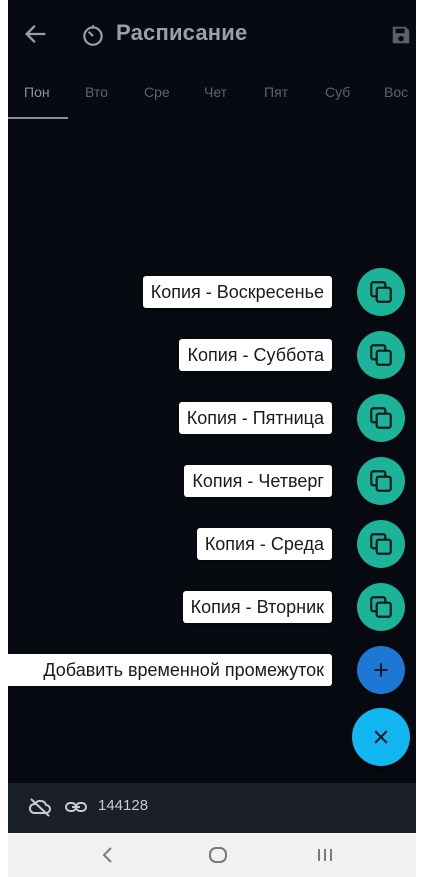 This screenshot has height=877, width=424. I want to click on page-title: Расписание, so click(182, 32).